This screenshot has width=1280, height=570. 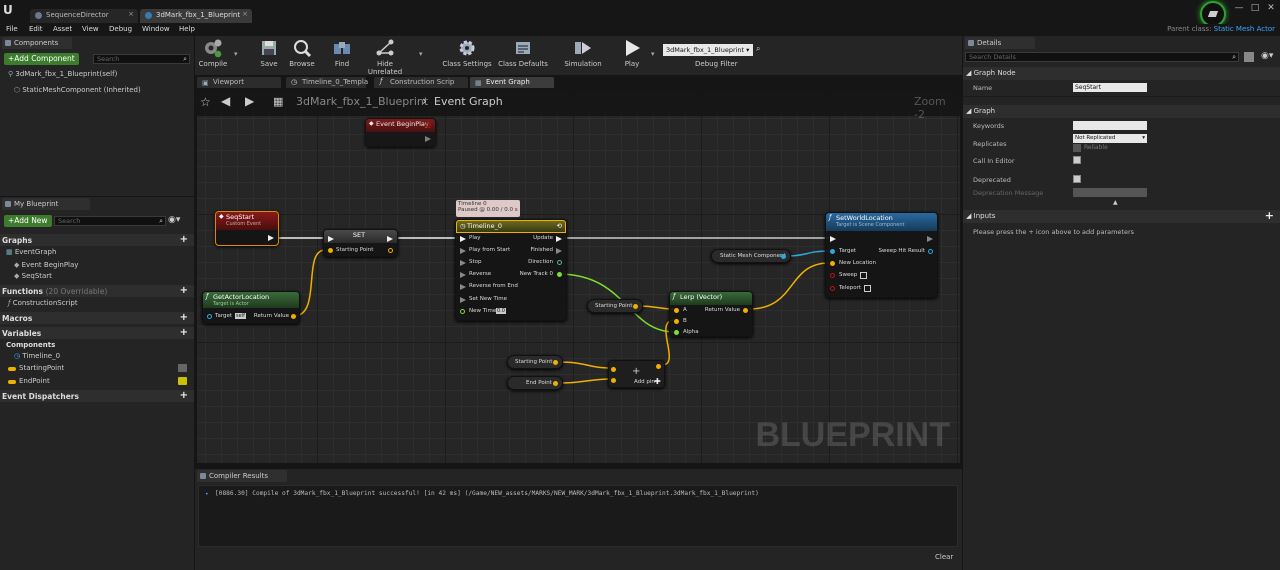 I want to click on close-window-button: ✕, so click(x=1271, y=8).